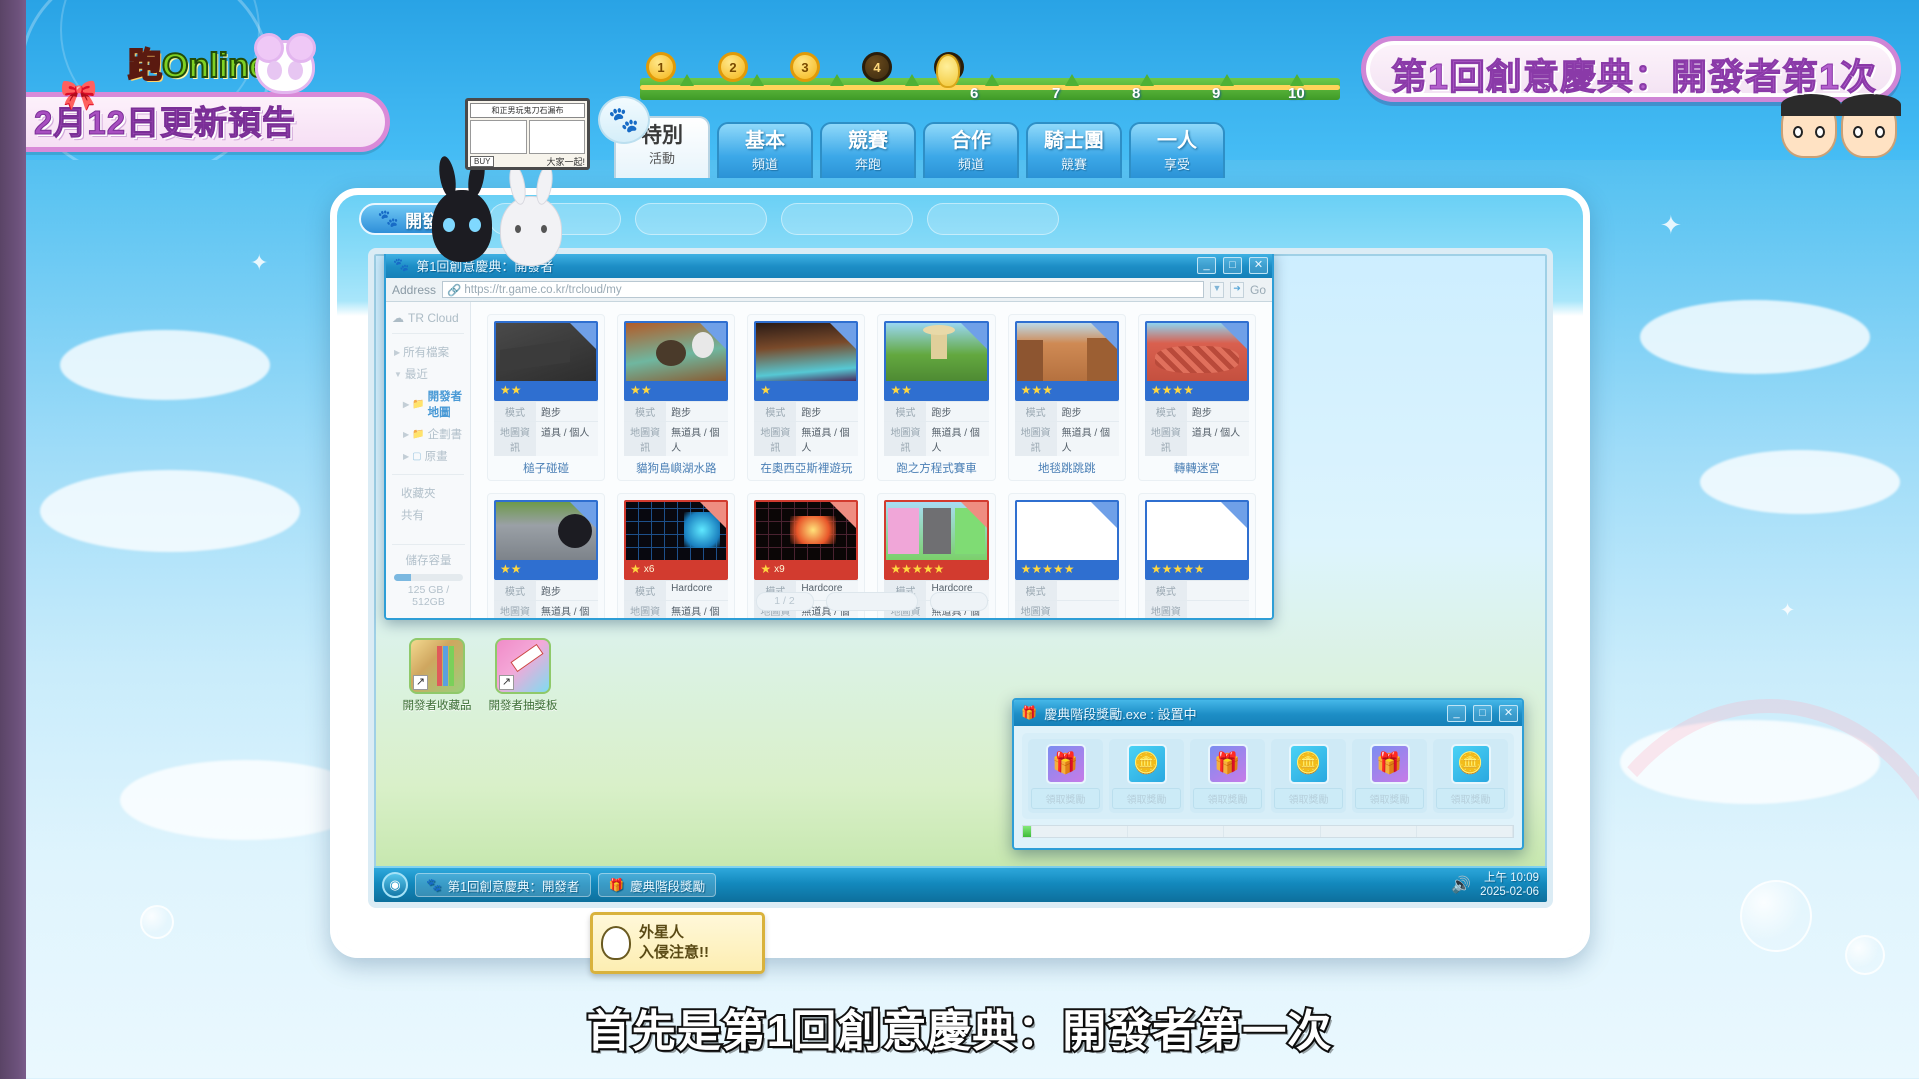 The width and height of the screenshot is (1919, 1079). Describe the element at coordinates (871, 601) in the screenshot. I see `pagination-controls: 1 / 2` at that location.